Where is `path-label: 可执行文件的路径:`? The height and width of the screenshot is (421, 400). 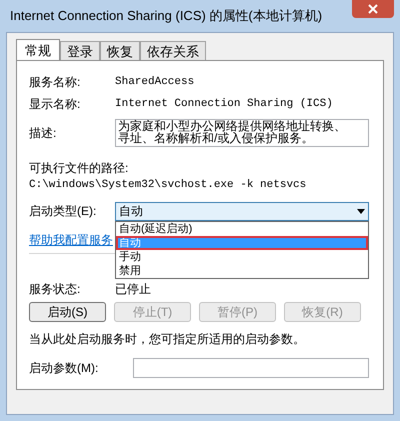 path-label: 可执行文件的路径: is located at coordinates (79, 168).